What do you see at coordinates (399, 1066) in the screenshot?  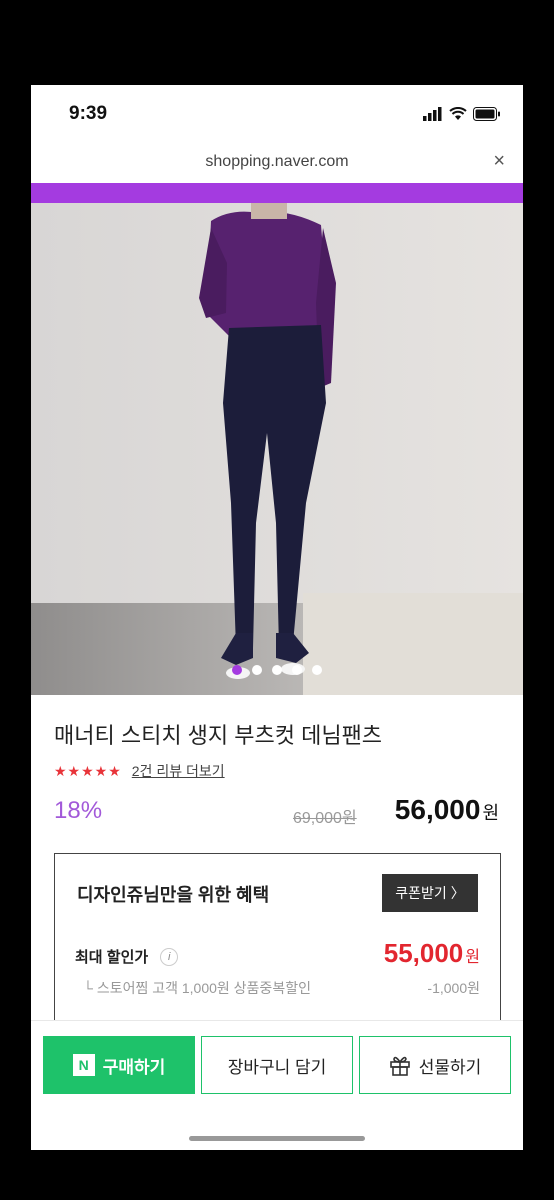 I see `gift-icon` at bounding box center [399, 1066].